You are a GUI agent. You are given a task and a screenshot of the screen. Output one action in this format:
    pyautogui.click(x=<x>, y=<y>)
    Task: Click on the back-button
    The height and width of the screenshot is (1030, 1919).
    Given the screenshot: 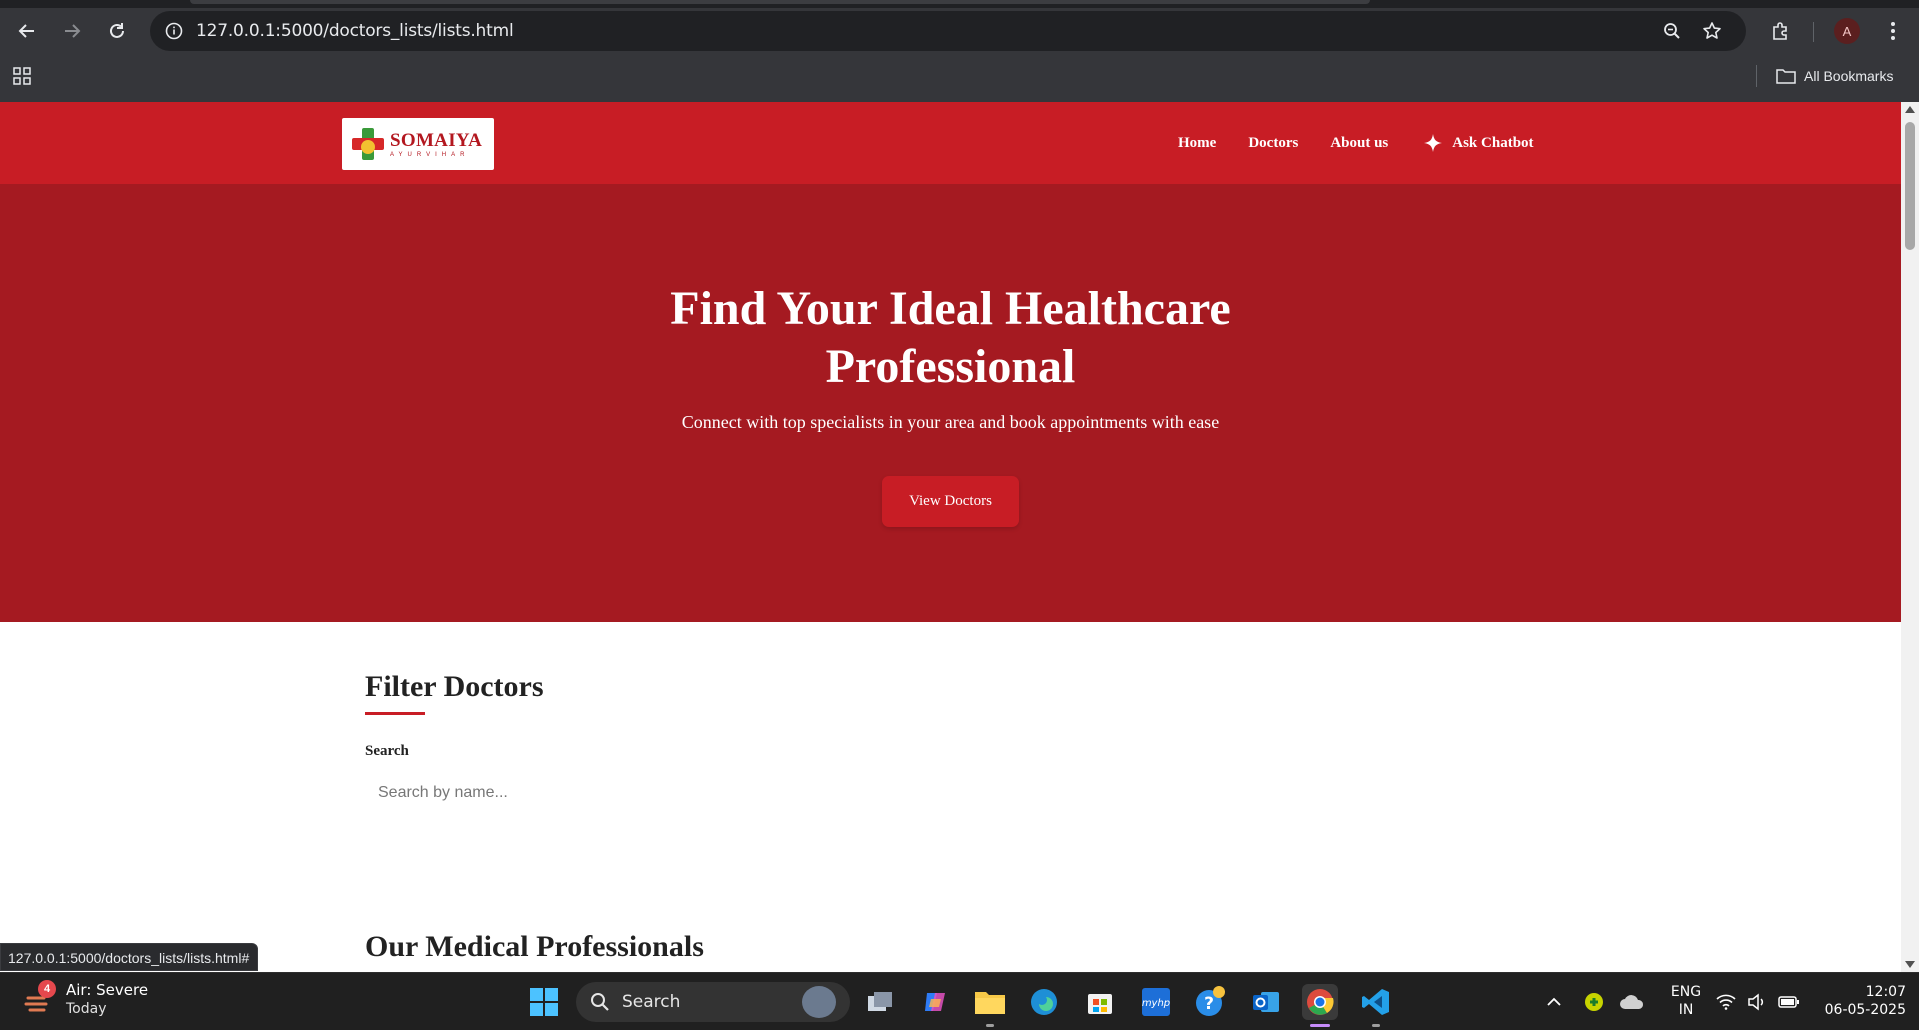 What is the action you would take?
    pyautogui.click(x=27, y=31)
    